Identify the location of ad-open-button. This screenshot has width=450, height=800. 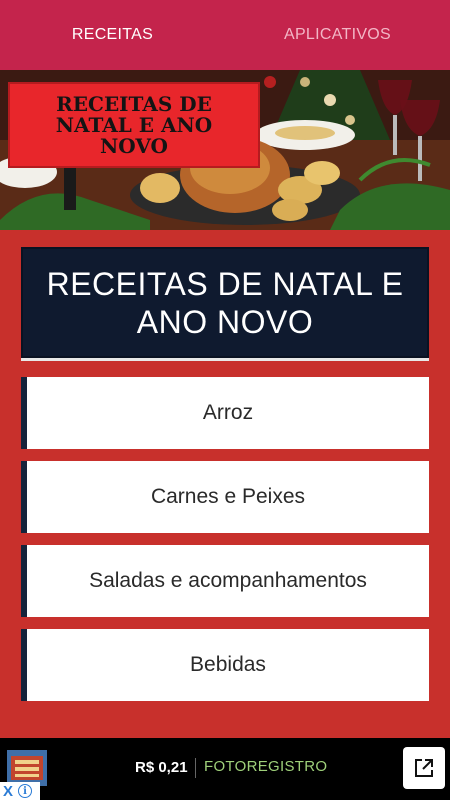
(424, 768).